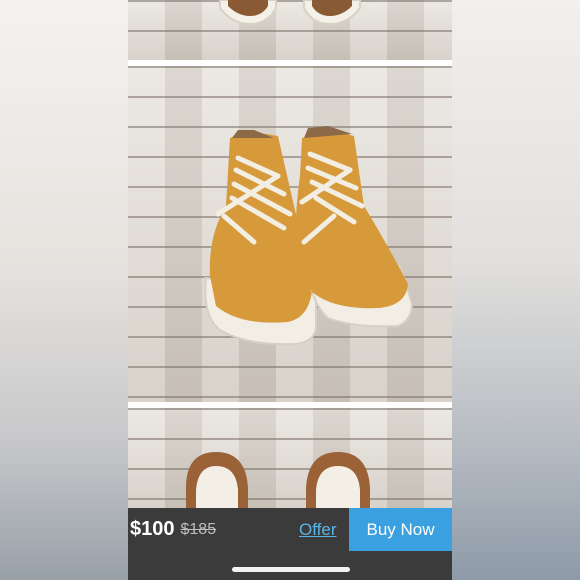  I want to click on shoe-photo-top, so click(290, 30).